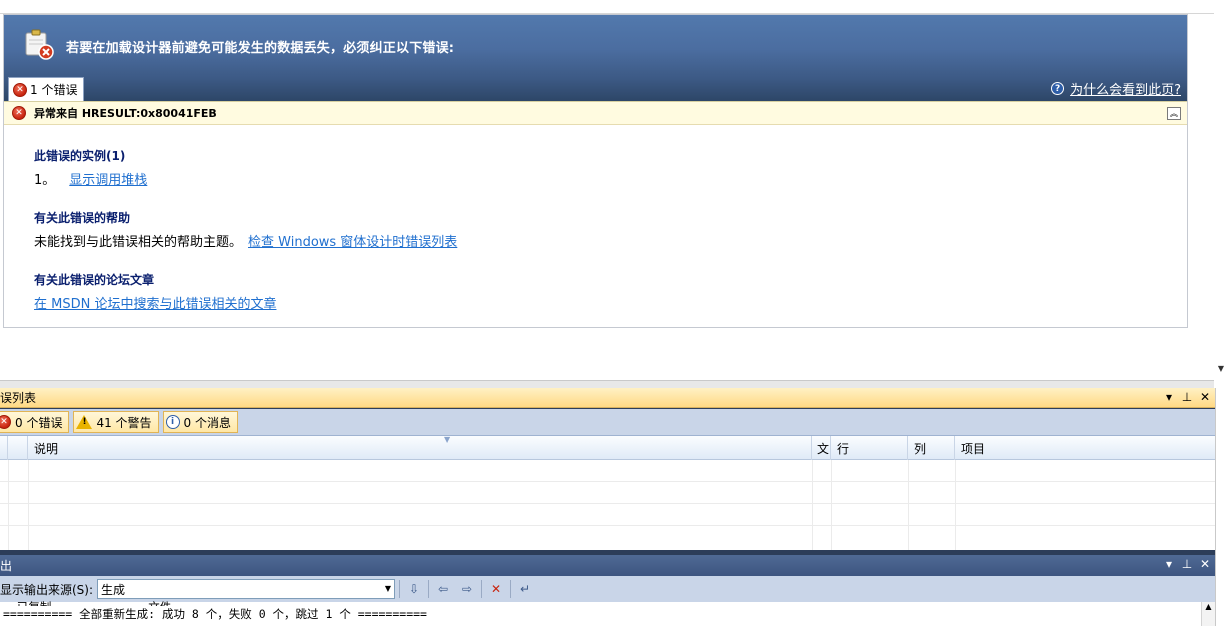 This screenshot has height=626, width=1226. I want to click on instance-number: 1。, so click(45, 180).